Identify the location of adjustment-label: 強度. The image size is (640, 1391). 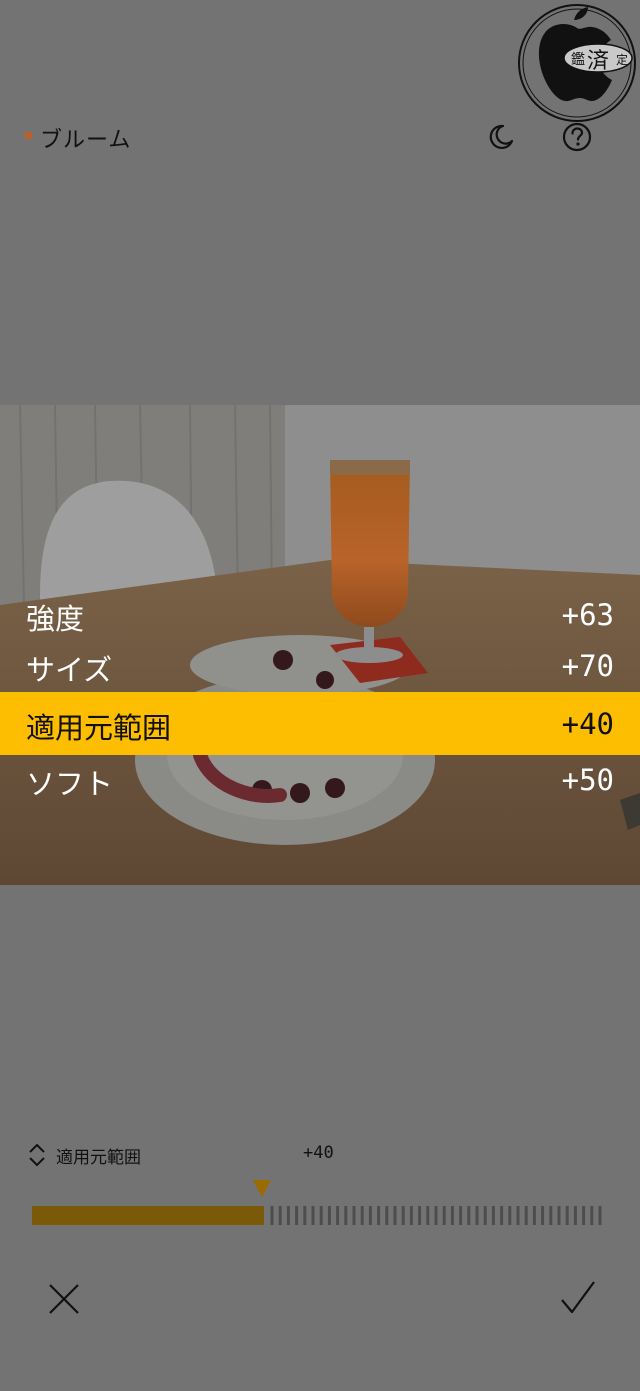
(55, 619).